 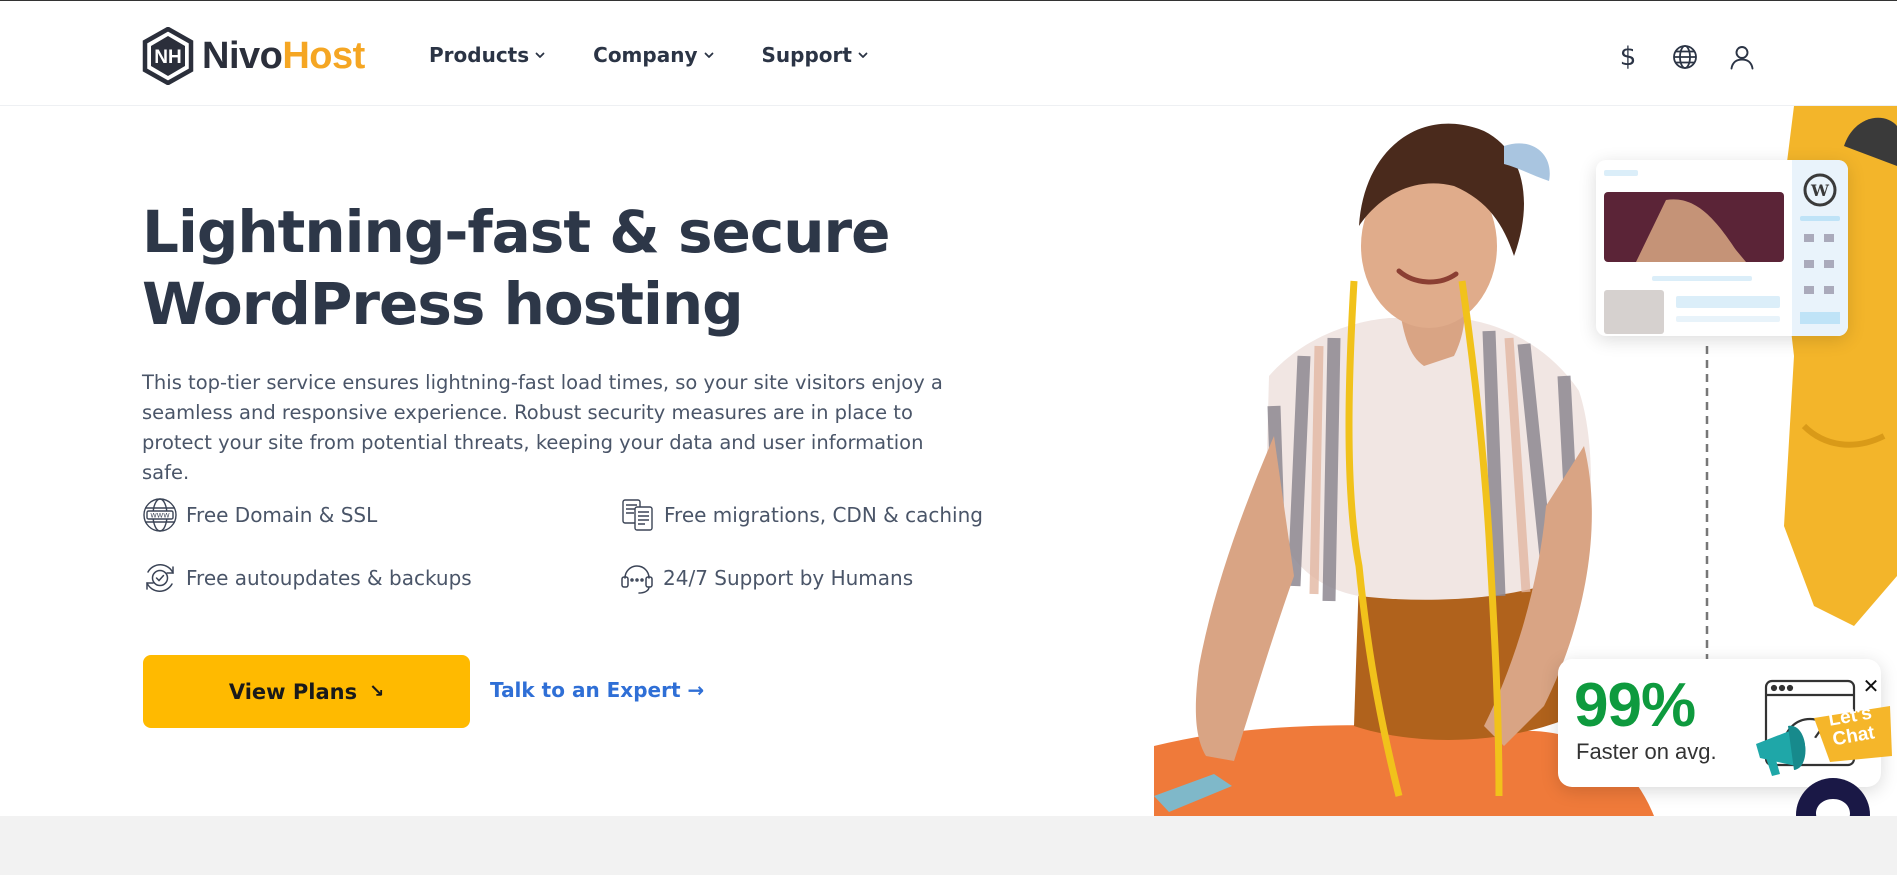 I want to click on feature-support-label: 24/7 Support by Humans, so click(x=788, y=578).